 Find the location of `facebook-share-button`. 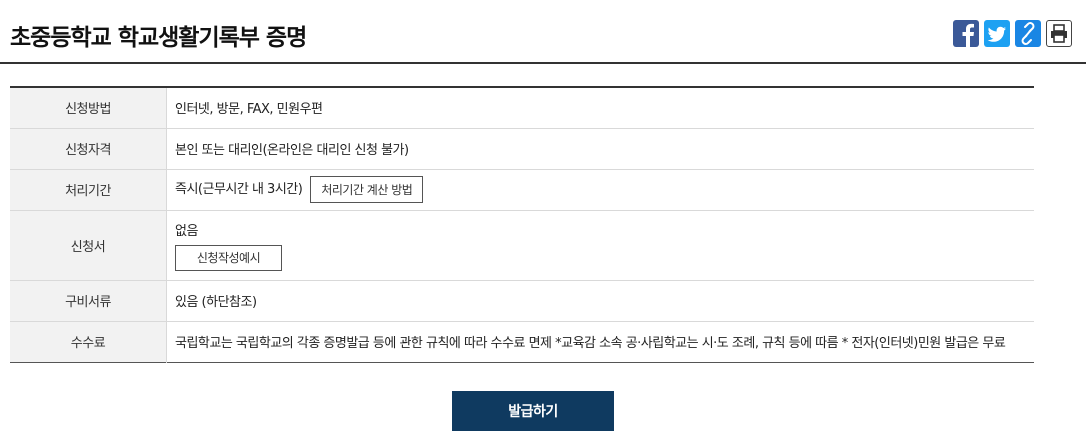

facebook-share-button is located at coordinates (966, 33).